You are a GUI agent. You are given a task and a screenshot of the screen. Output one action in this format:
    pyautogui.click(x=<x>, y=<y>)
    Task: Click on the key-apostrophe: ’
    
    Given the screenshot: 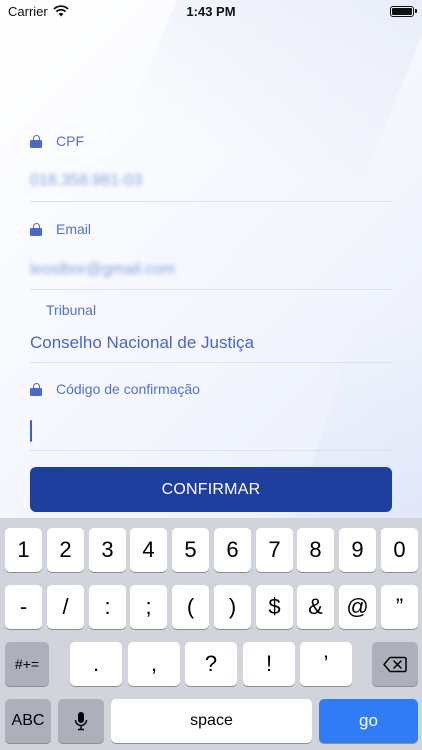 What is the action you would take?
    pyautogui.click(x=326, y=664)
    